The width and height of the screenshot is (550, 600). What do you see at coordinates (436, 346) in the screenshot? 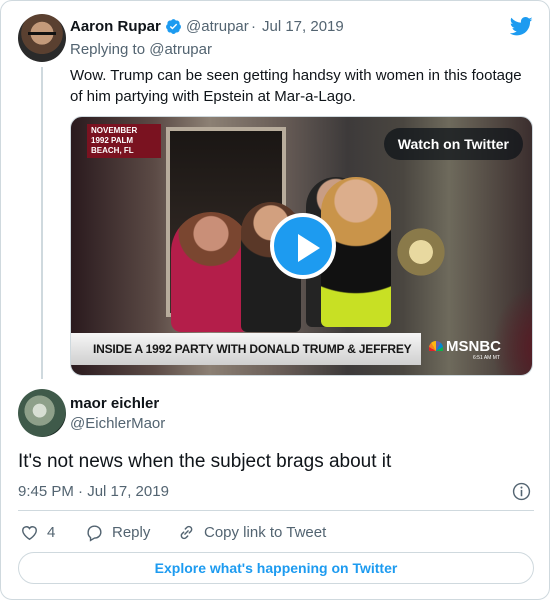
I see `peacock-icon` at bounding box center [436, 346].